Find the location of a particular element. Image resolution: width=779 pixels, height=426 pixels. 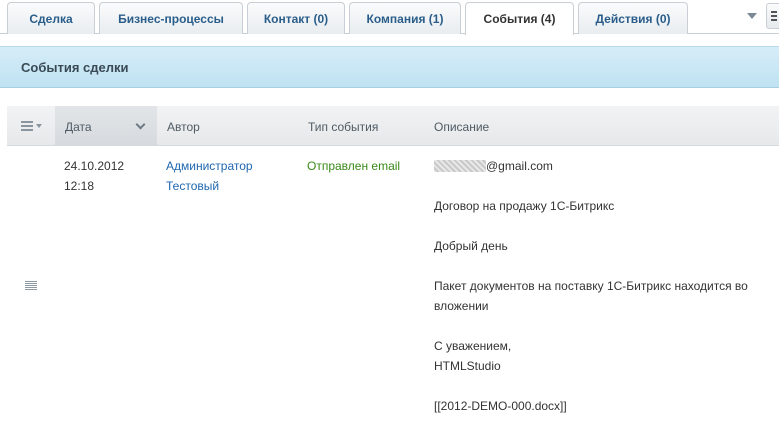

tab-company: Компания (1) is located at coordinates (405, 18).